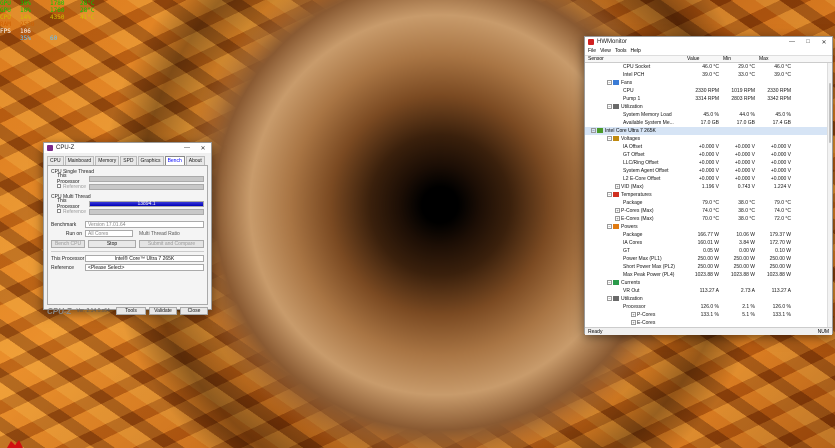 This screenshot has width=835, height=448. What do you see at coordinates (777, 59) in the screenshot?
I see `col-max: Max` at bounding box center [777, 59].